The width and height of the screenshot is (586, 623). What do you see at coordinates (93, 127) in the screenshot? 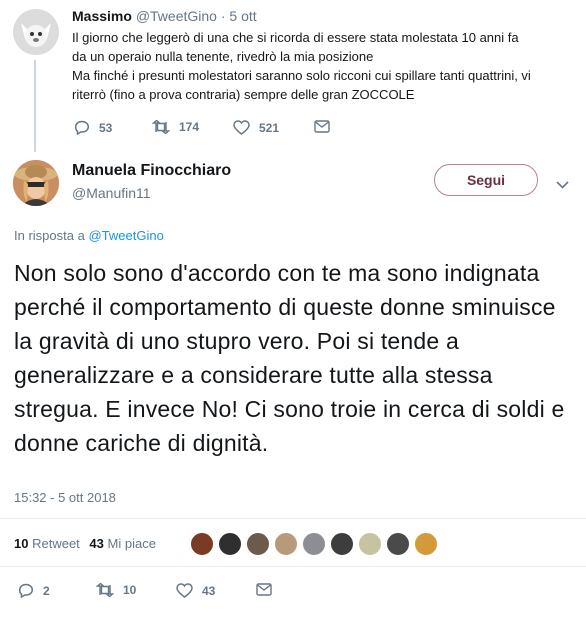
I see `parent-reply-button: 53` at bounding box center [93, 127].